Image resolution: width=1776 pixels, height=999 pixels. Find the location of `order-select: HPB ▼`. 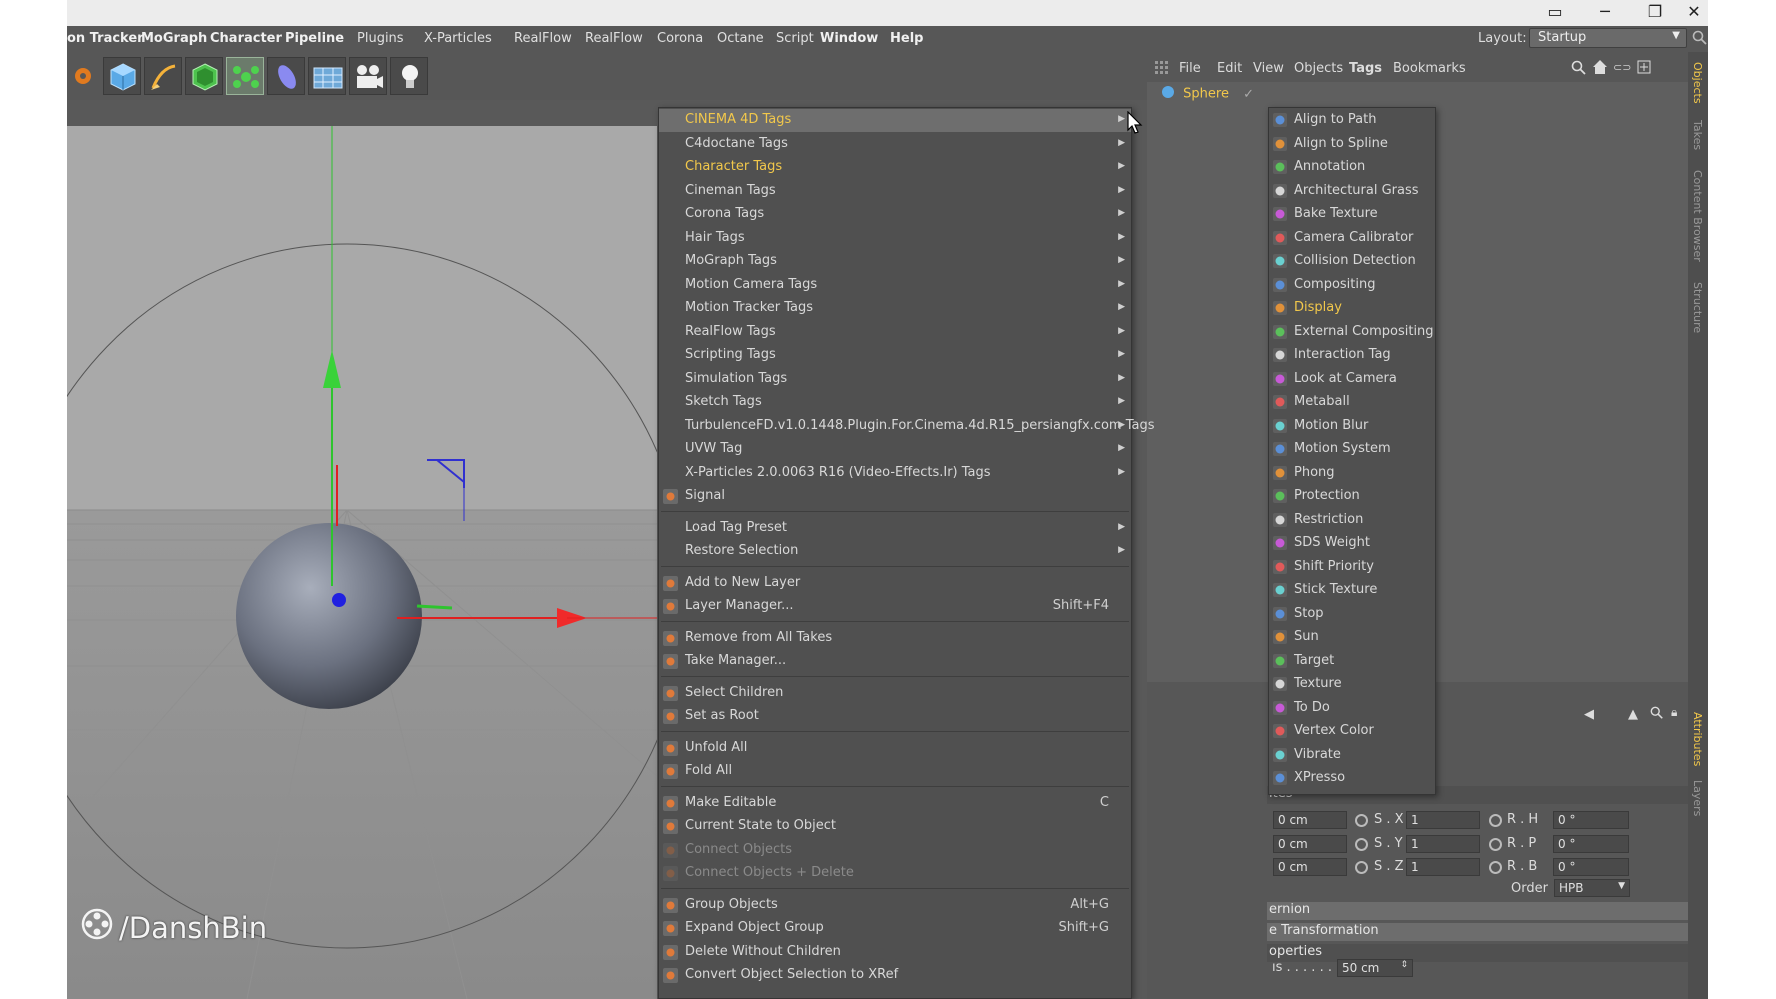

order-select: HPB ▼ is located at coordinates (1592, 888).